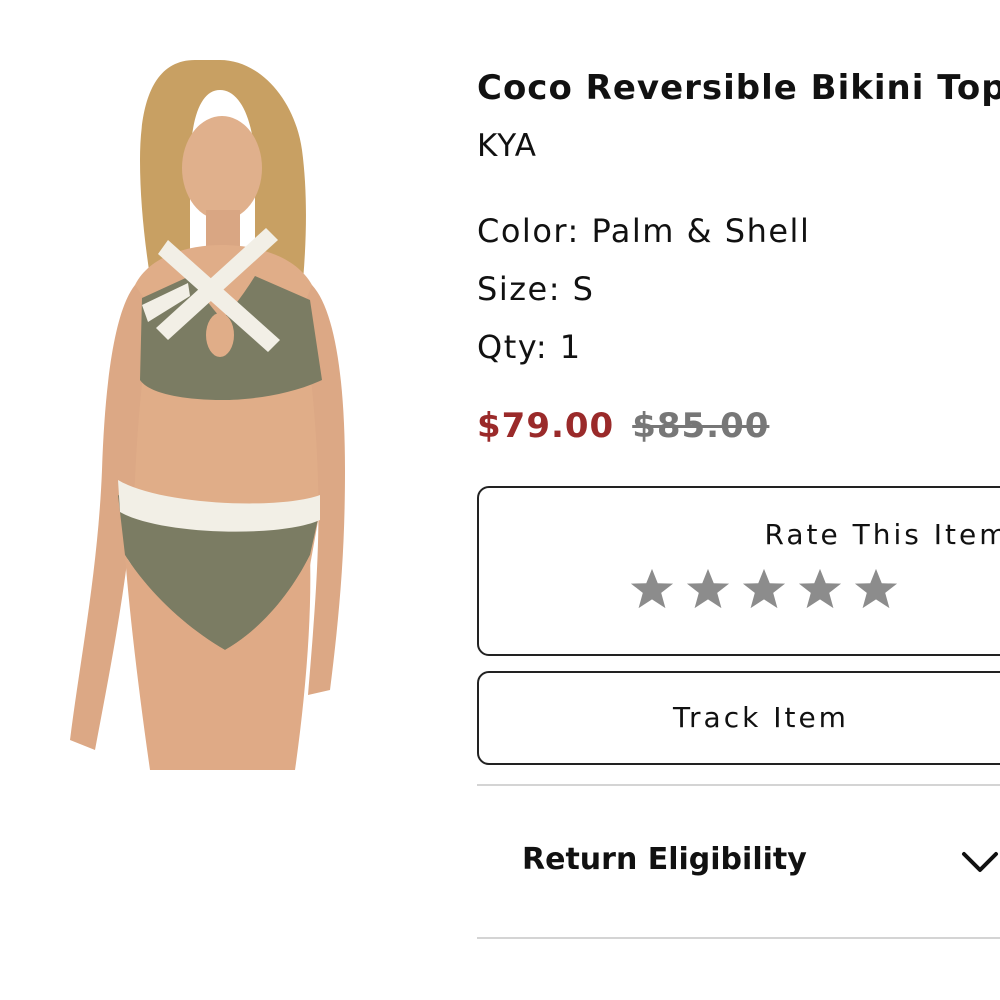 This screenshot has width=1000, height=1000. I want to click on product-quantity: Qty: 1, so click(529, 347).